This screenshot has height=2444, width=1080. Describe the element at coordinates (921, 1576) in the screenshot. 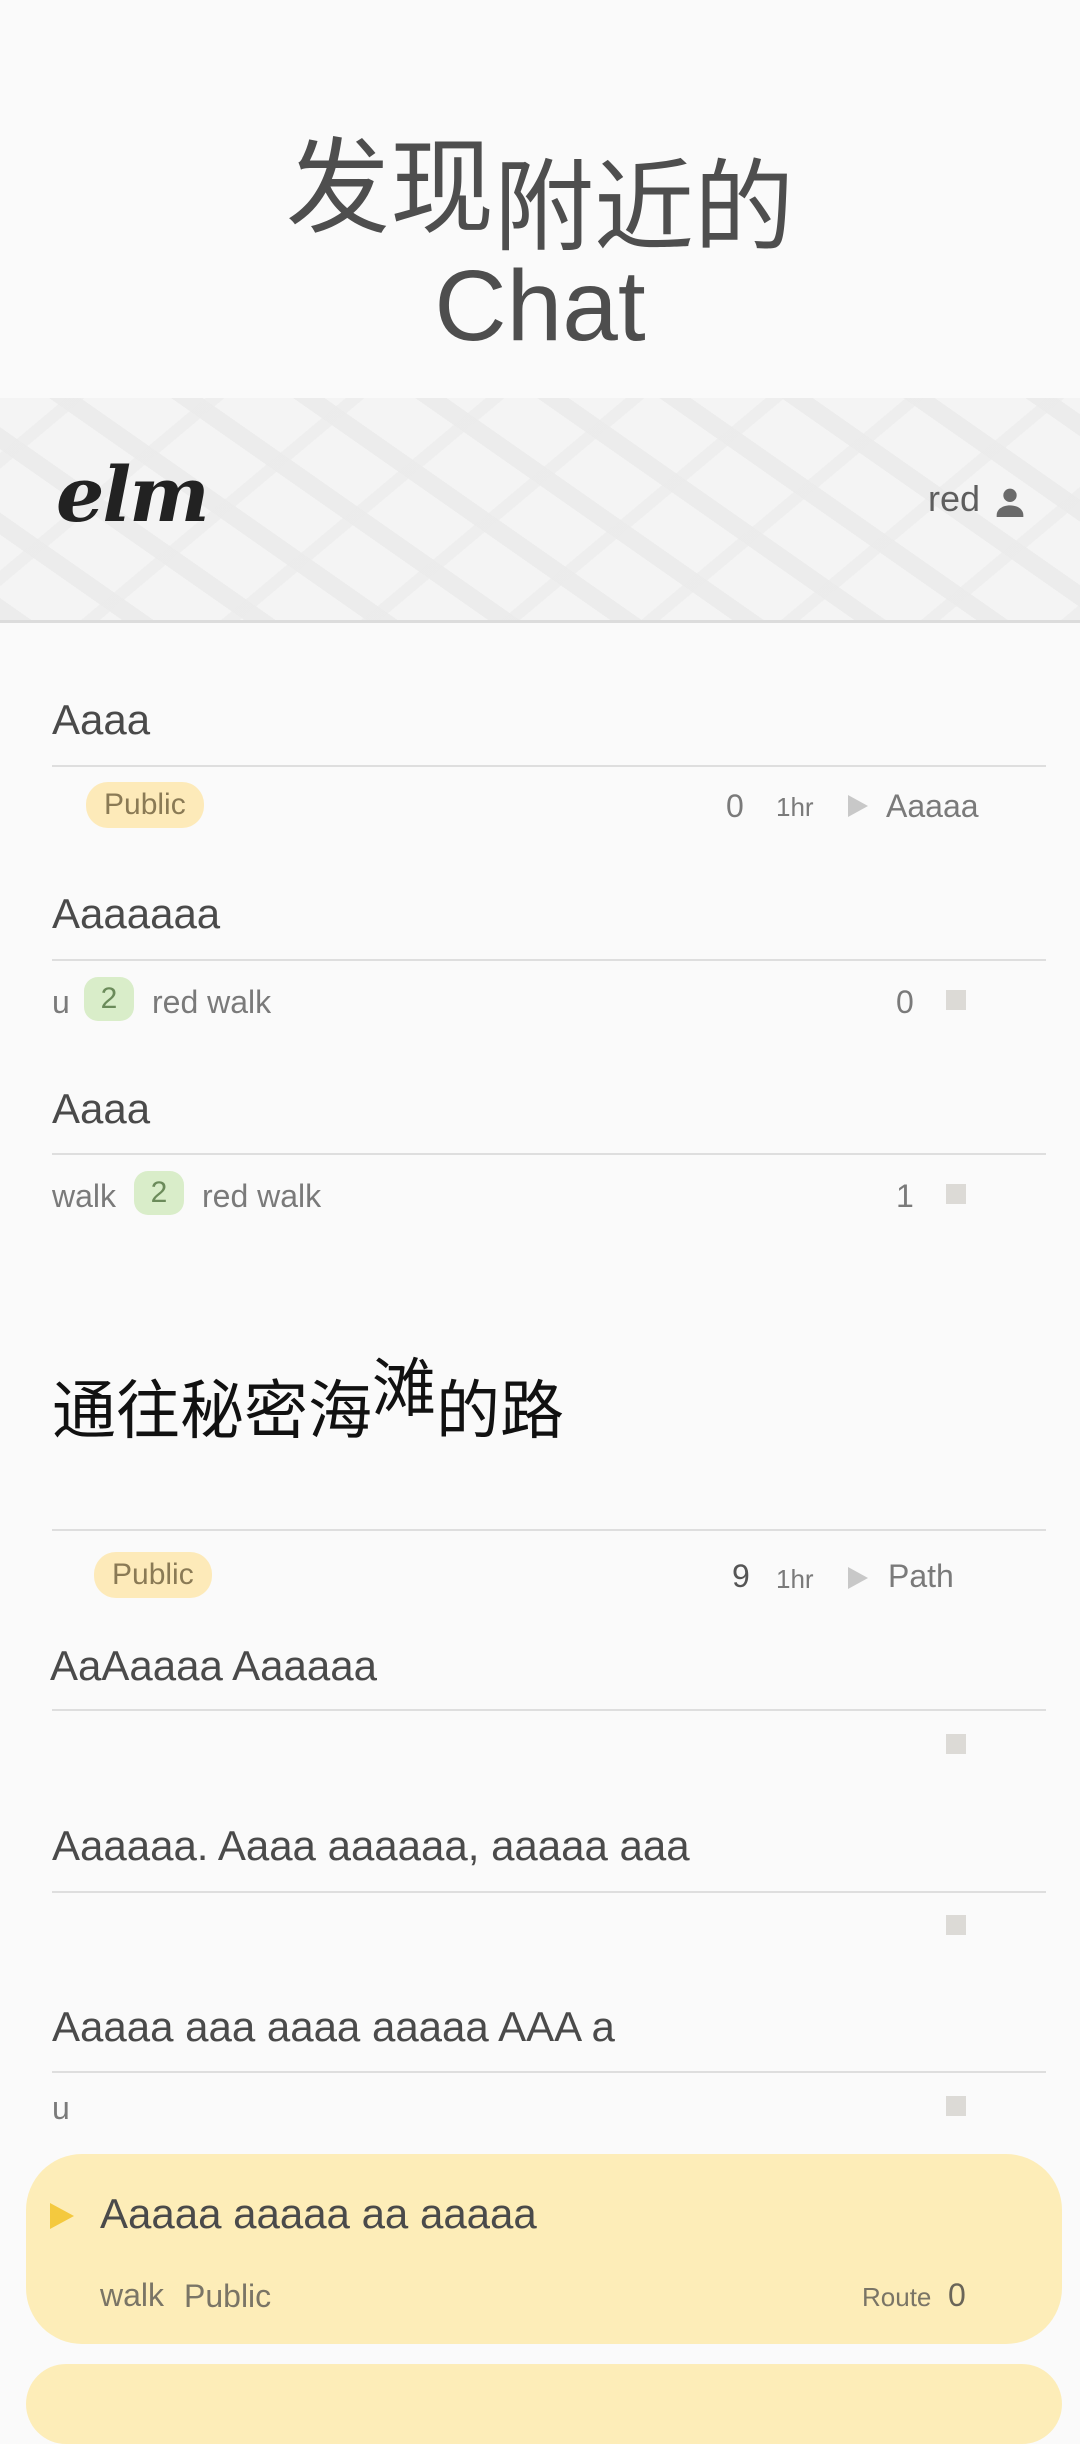

I see `route-label: Path` at that location.